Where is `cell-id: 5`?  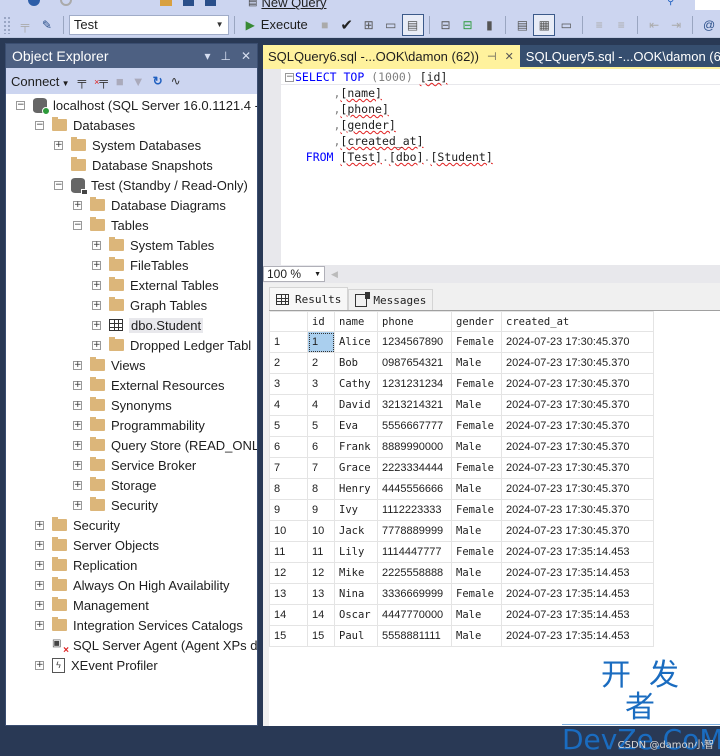 cell-id: 5 is located at coordinates (321, 426).